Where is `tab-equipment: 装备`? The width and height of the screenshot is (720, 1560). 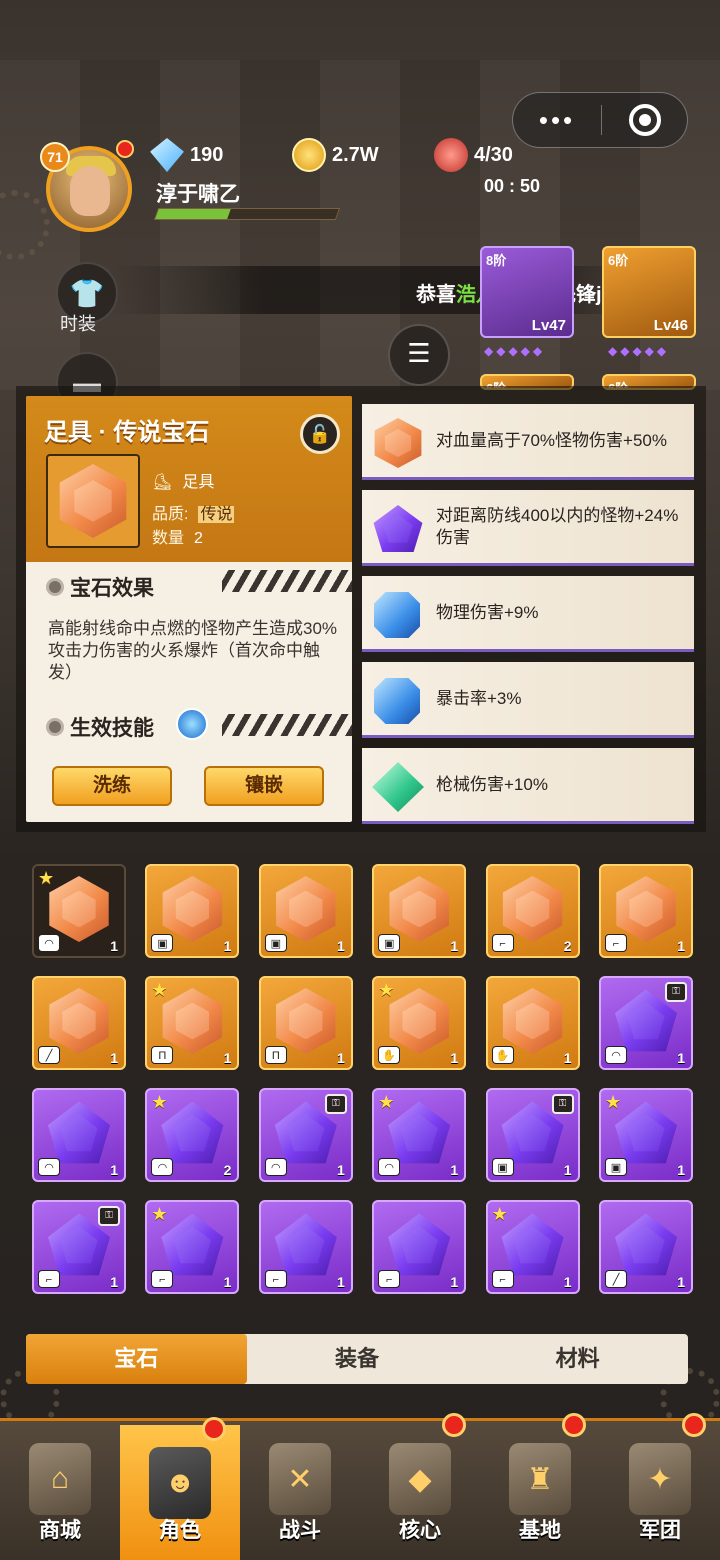
tab-equipment: 装备 is located at coordinates (357, 1359).